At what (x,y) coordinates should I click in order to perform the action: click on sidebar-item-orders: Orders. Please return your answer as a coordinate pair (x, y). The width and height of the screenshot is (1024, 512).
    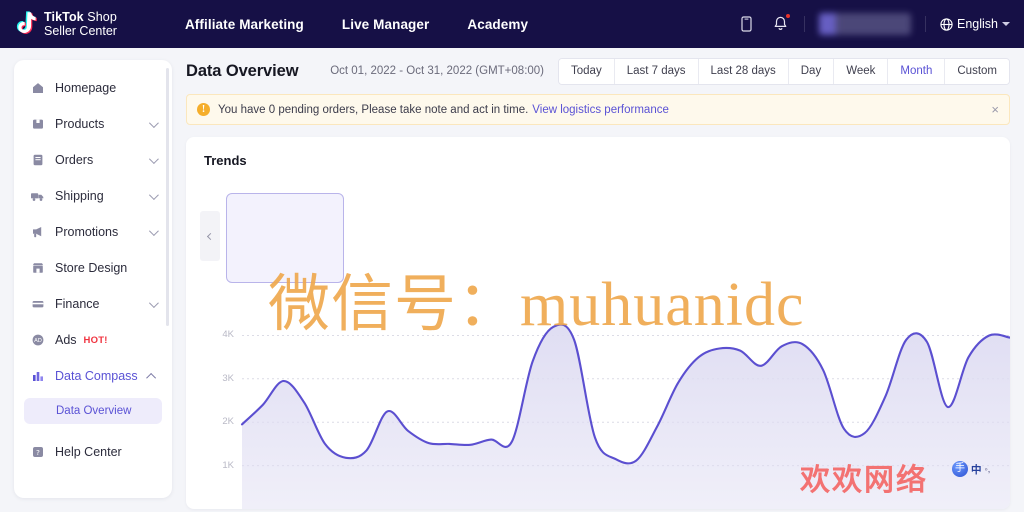
    Looking at the image, I should click on (93, 160).